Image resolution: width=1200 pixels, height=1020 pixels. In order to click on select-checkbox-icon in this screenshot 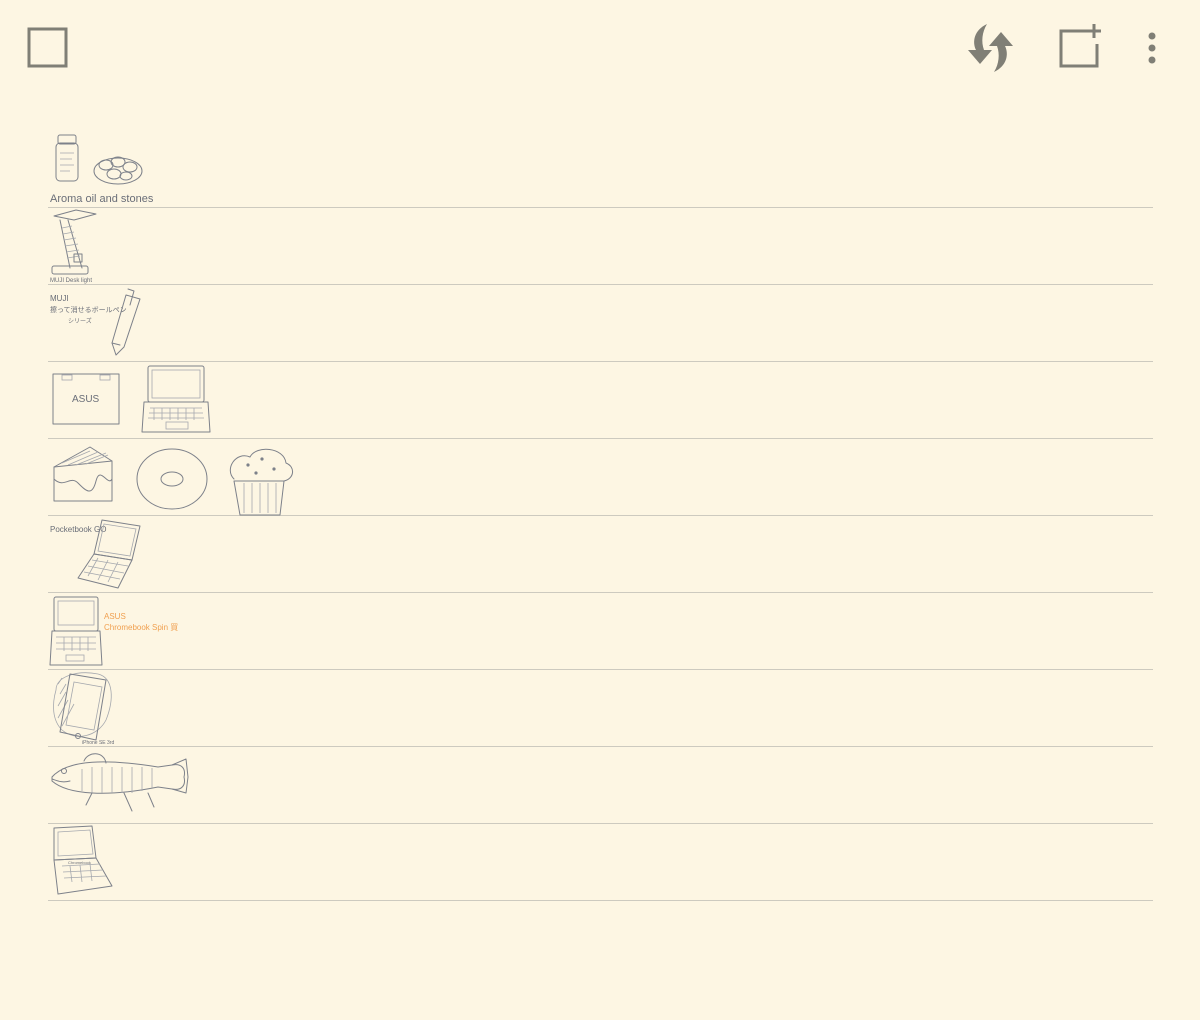, I will do `click(48, 48)`.